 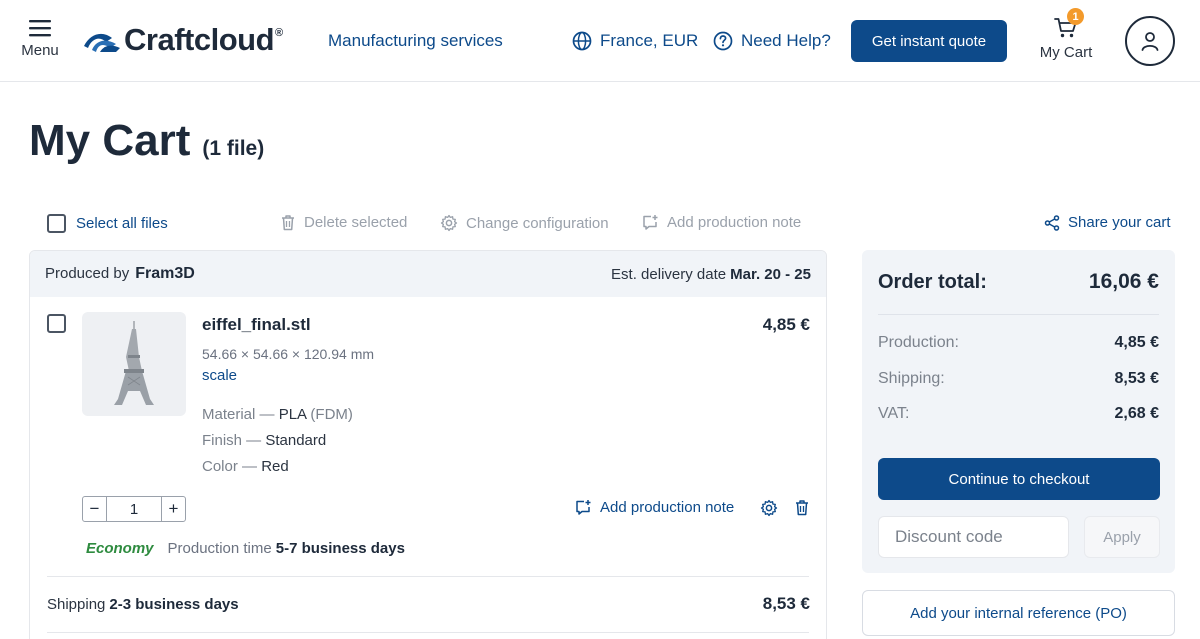 What do you see at coordinates (56, 223) in the screenshot?
I see `select-all-checkbox` at bounding box center [56, 223].